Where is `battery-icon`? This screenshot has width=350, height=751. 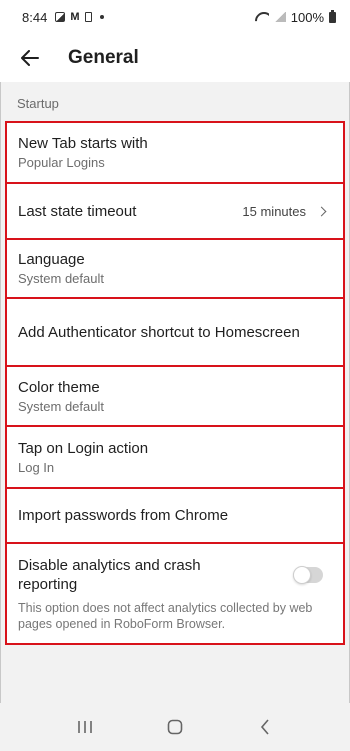 battery-icon is located at coordinates (332, 16).